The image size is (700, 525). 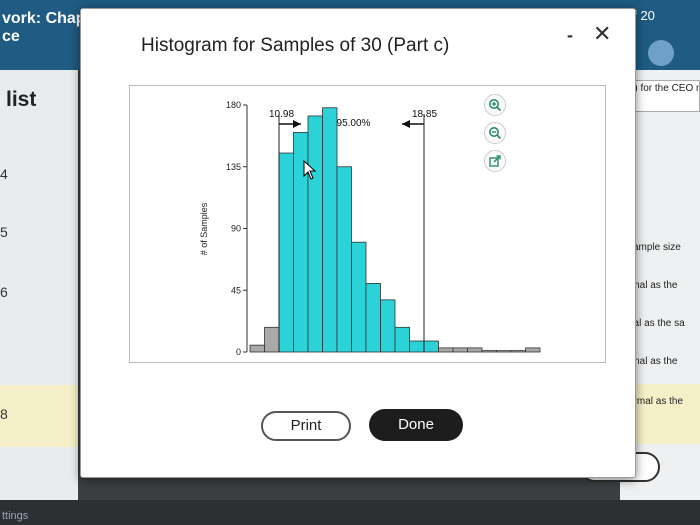 What do you see at coordinates (424, 114) in the screenshot?
I see `interval-upper-label: 18.85` at bounding box center [424, 114].